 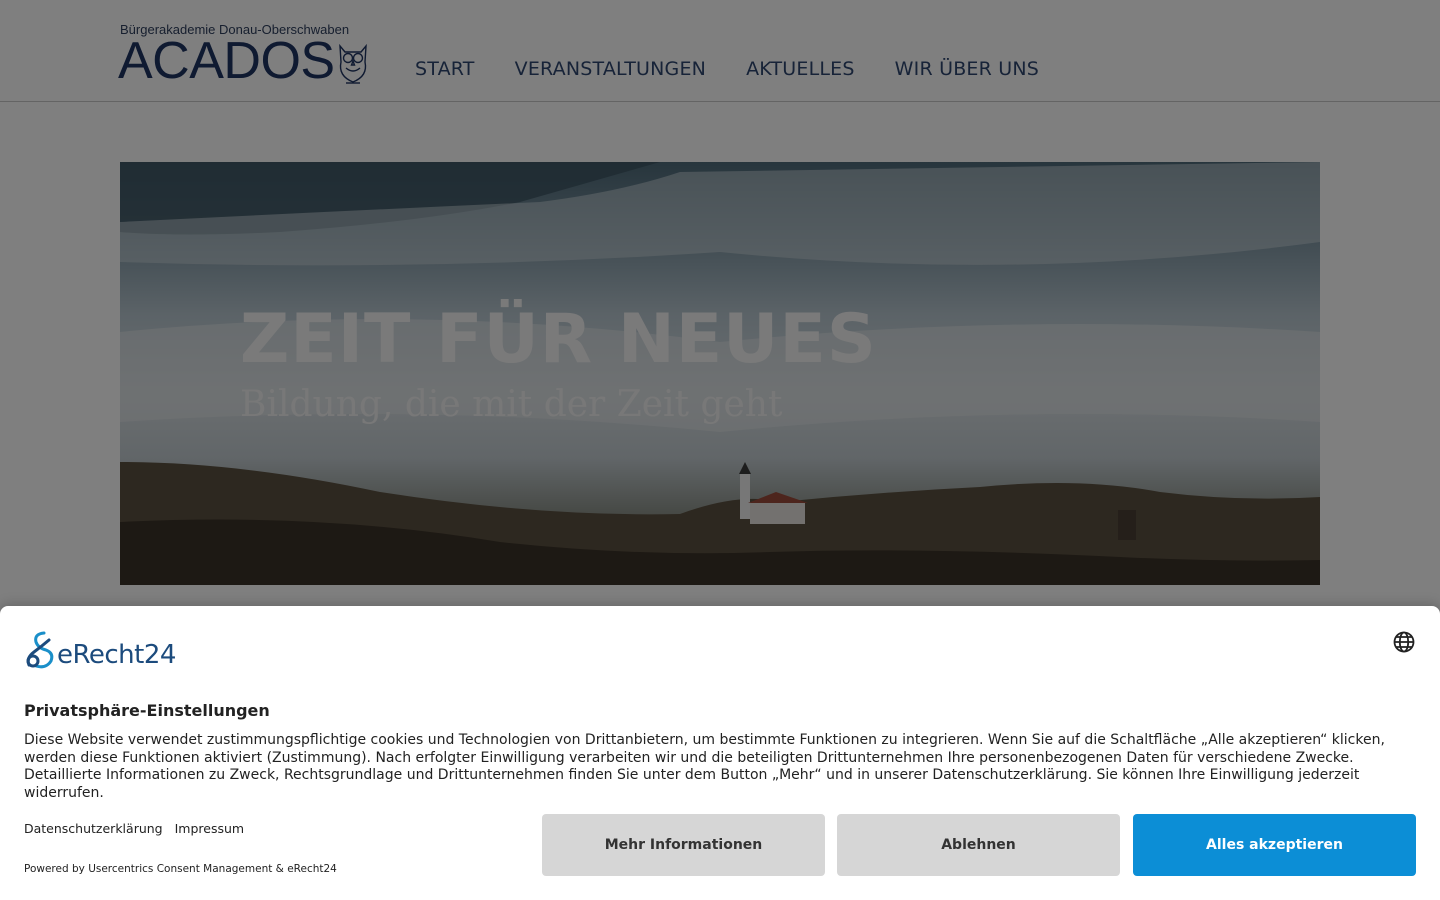 I want to click on globe-icon, so click(x=1404, y=642).